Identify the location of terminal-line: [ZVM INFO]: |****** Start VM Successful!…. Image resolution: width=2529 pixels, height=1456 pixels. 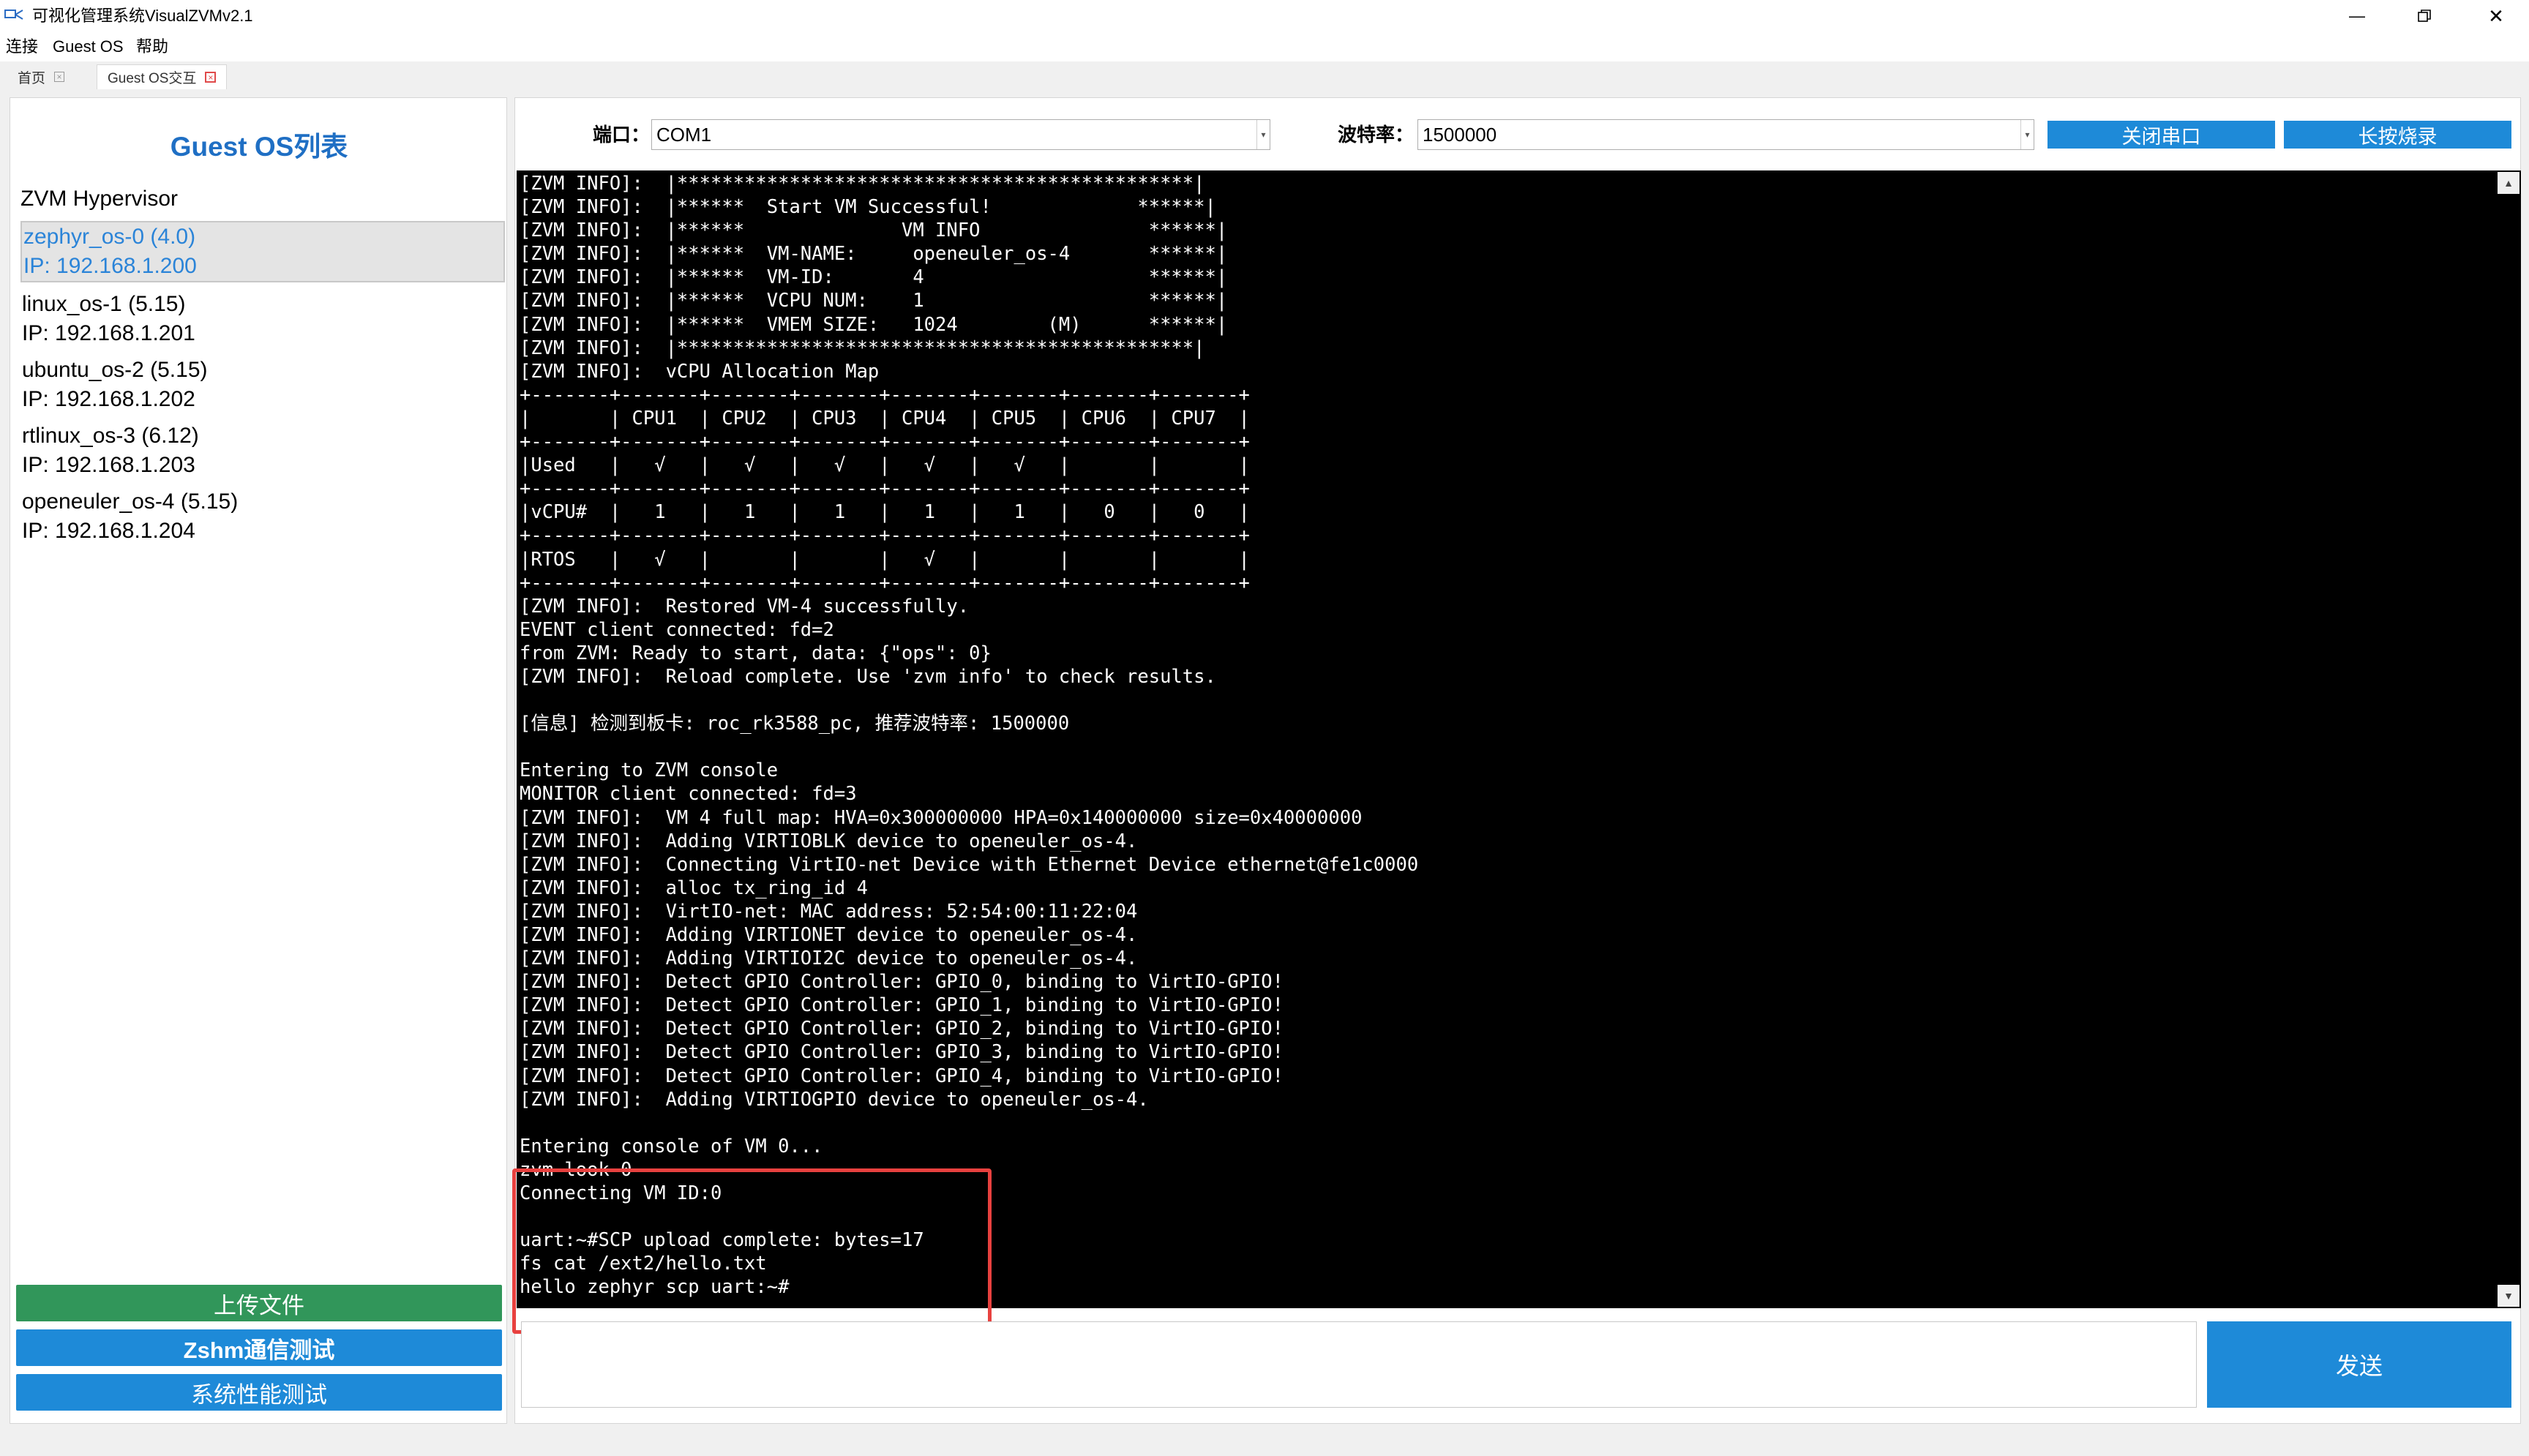
(868, 207).